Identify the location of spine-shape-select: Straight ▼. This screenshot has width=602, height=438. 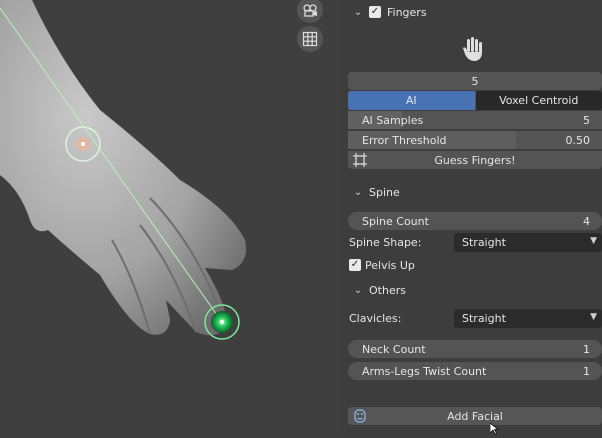
(528, 242).